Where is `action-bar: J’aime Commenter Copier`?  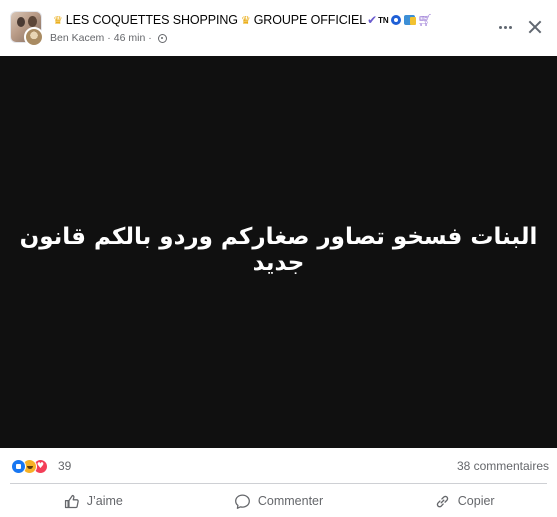
action-bar: J’aime Commenter Copier is located at coordinates (278, 501).